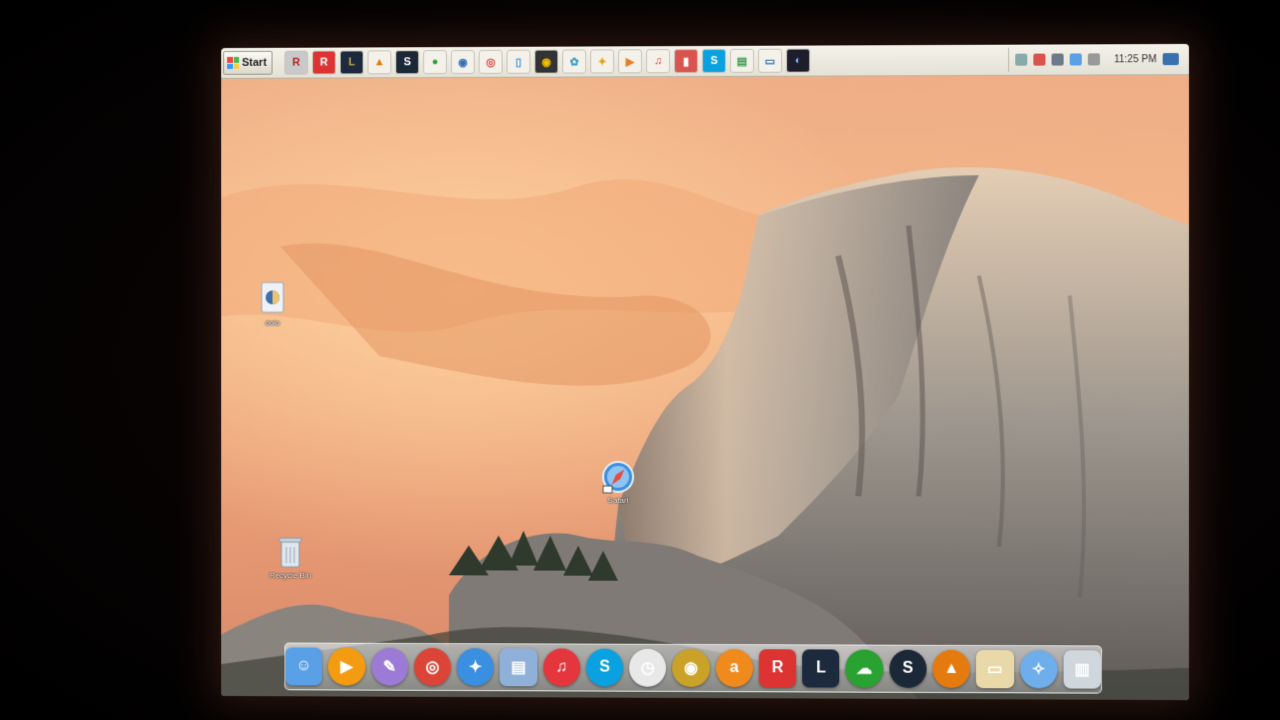 The image size is (1280, 720). Describe the element at coordinates (233, 62) in the screenshot. I see `windows-flag-icon` at that location.